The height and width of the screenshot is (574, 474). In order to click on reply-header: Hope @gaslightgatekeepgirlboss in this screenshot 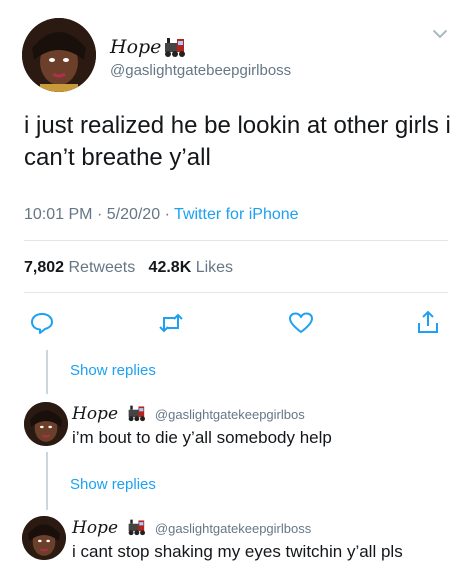, I will do `click(191, 528)`.